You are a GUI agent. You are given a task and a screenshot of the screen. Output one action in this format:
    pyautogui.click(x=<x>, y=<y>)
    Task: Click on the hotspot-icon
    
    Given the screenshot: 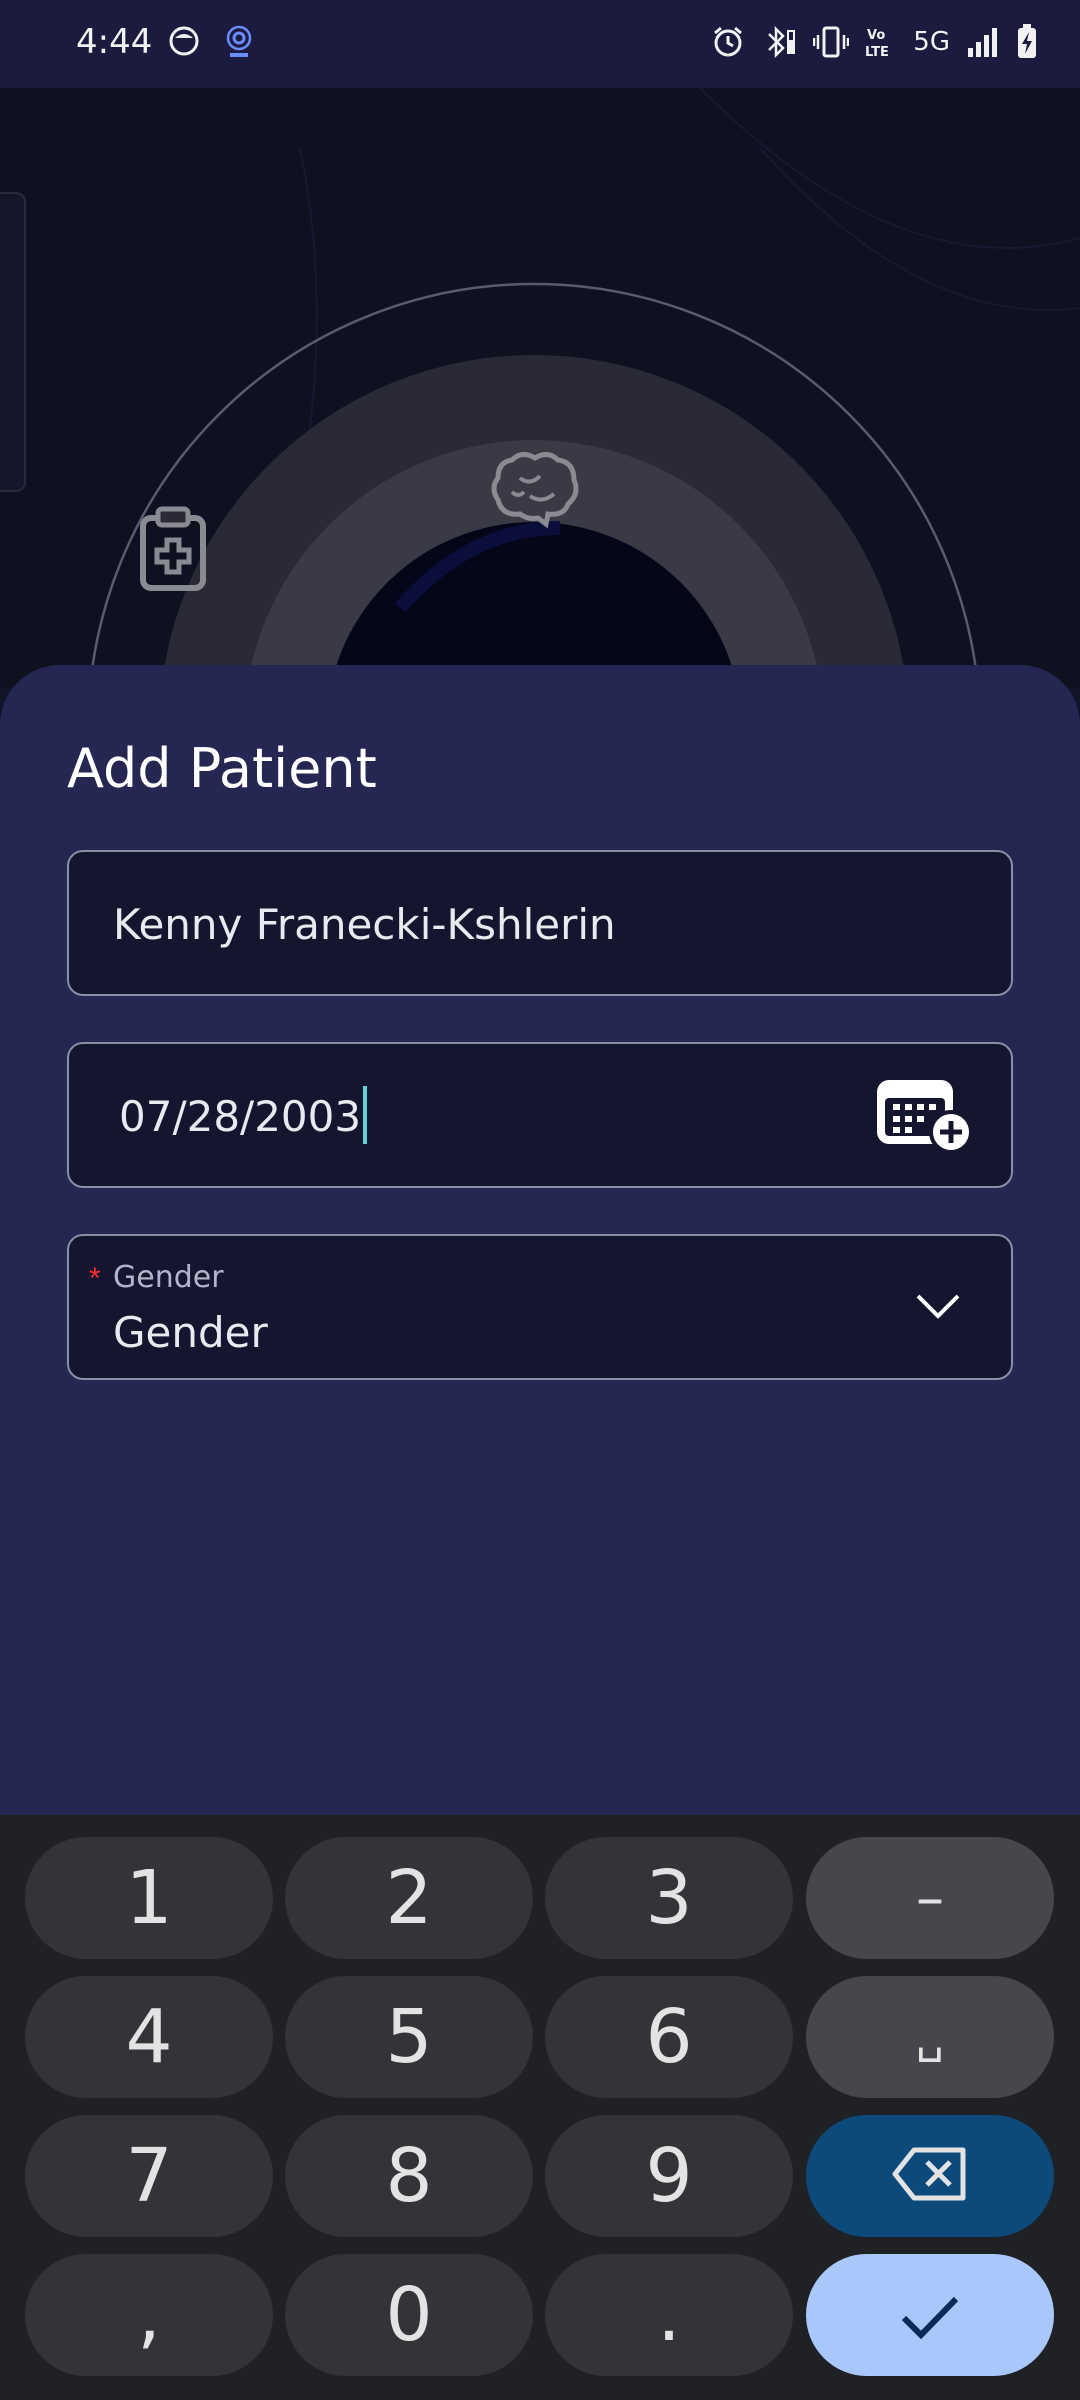 What is the action you would take?
    pyautogui.click(x=239, y=42)
    